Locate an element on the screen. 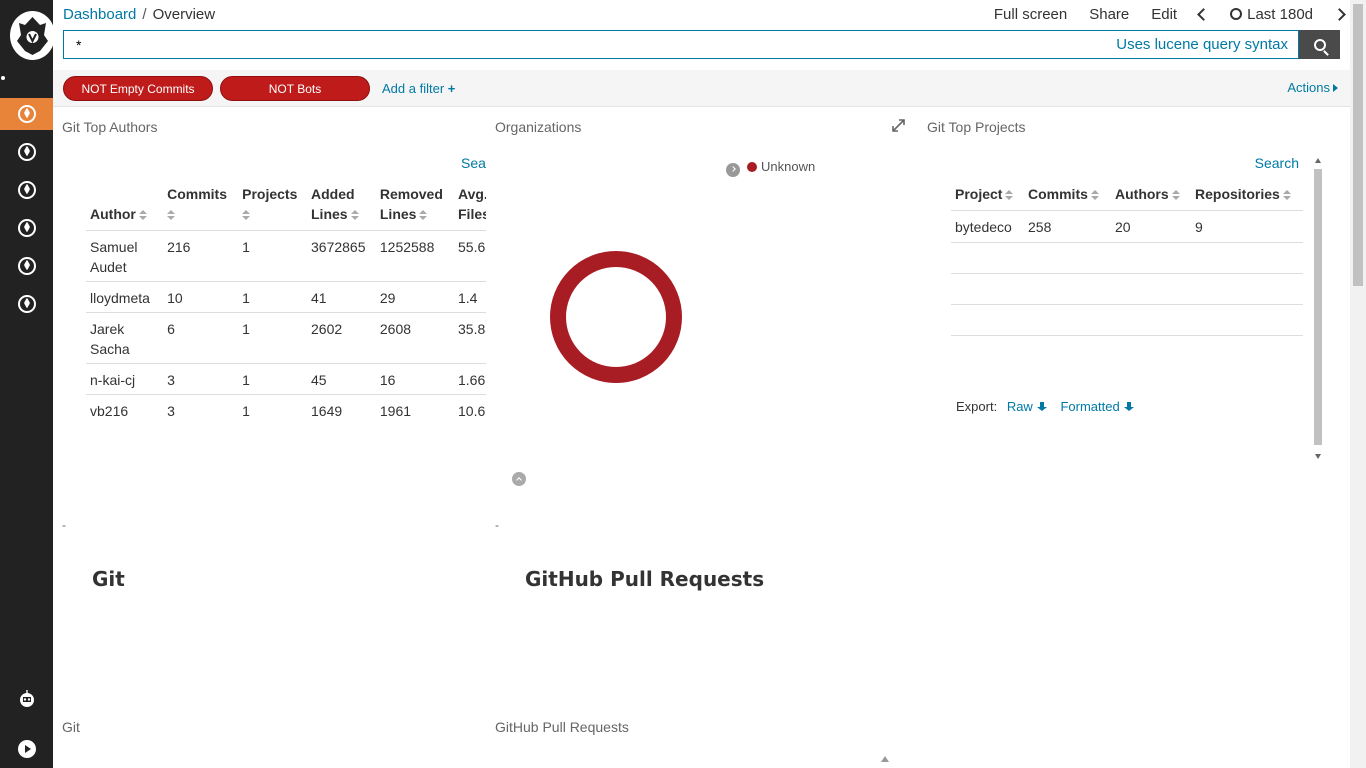  table-row: lloydmeta 10 1 41 29 1.4 is located at coordinates (286, 297).